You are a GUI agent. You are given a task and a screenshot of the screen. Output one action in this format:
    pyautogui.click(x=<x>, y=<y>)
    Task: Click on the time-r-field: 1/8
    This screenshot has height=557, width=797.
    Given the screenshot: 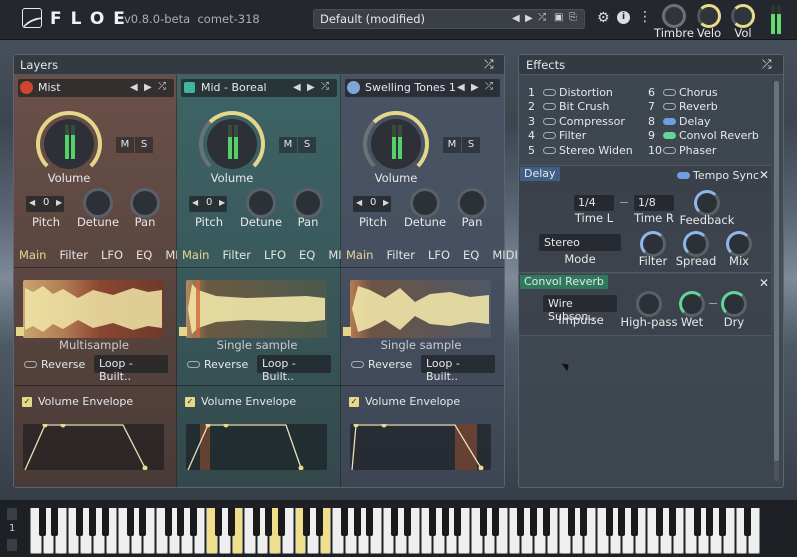 What is the action you would take?
    pyautogui.click(x=654, y=203)
    